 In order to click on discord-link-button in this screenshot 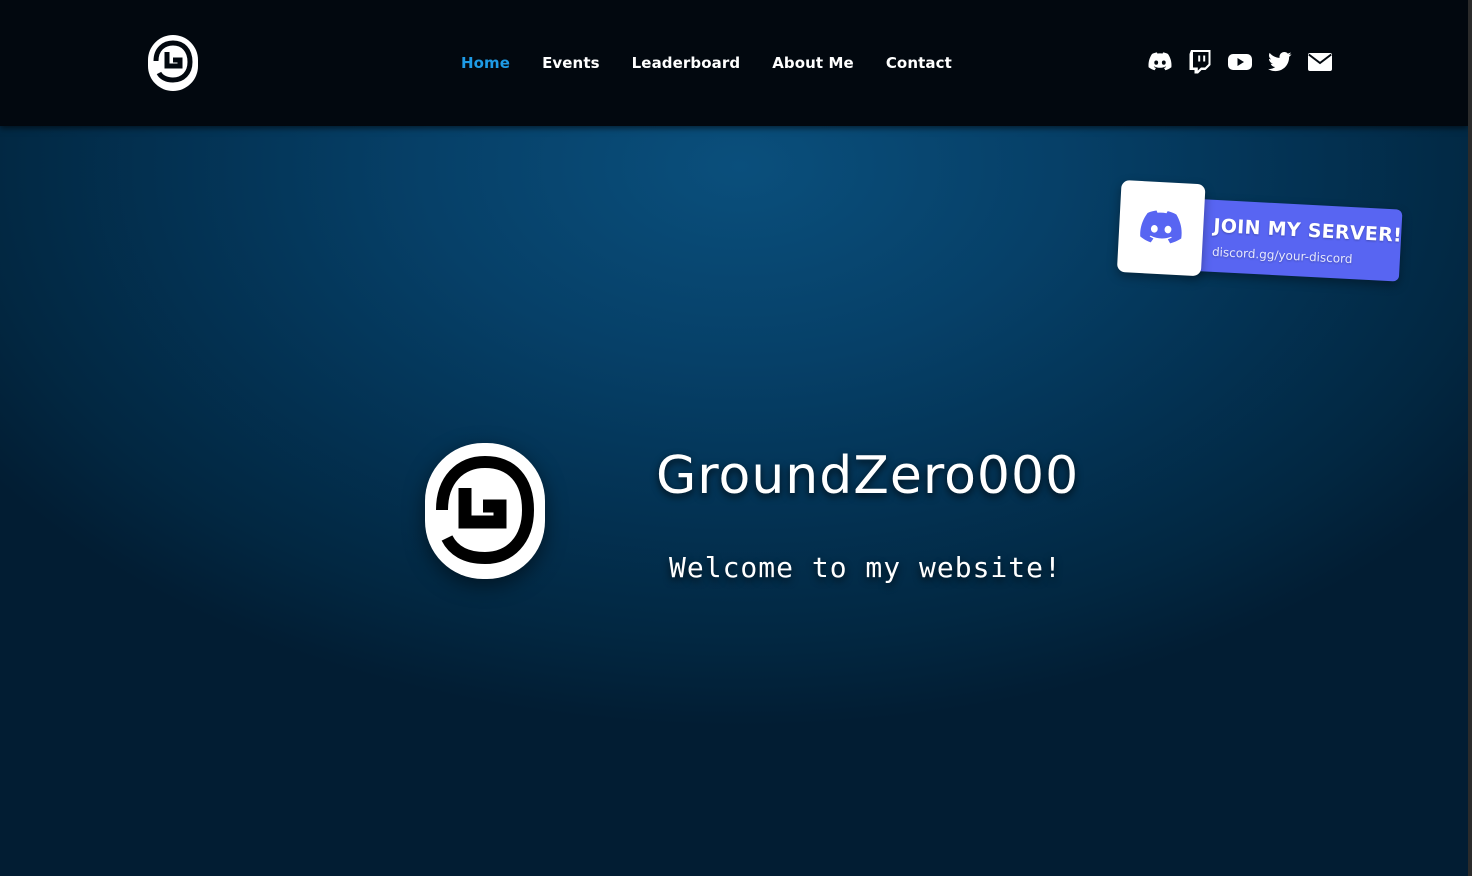, I will do `click(1160, 62)`.